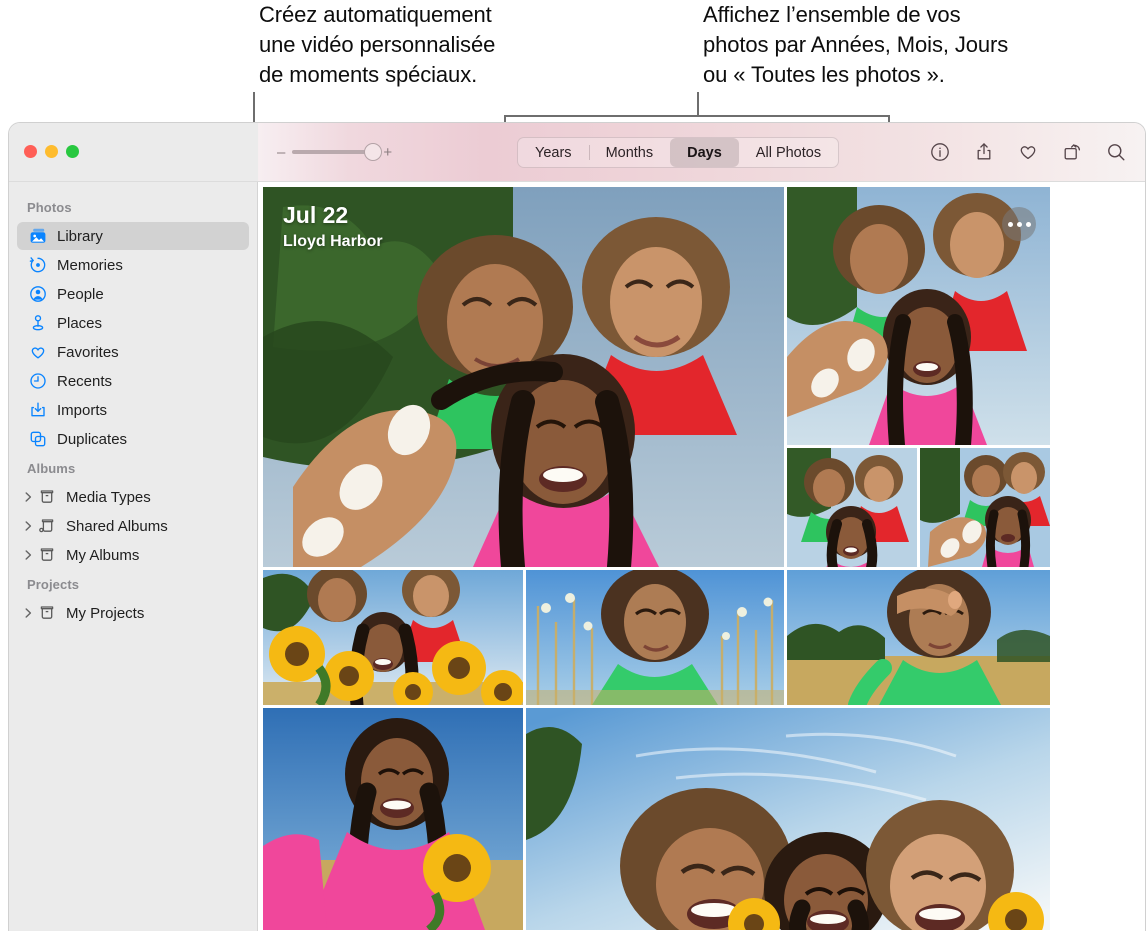 This screenshot has height=931, width=1146. What do you see at coordinates (88, 352) in the screenshot?
I see `sidebar-item-label: Favorites` at bounding box center [88, 352].